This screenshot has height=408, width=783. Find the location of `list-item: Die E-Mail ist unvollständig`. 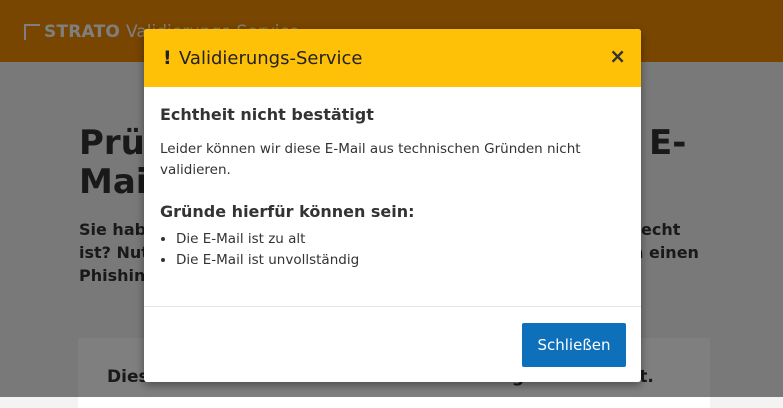

list-item: Die E-Mail ist unvollständig is located at coordinates (400, 260).